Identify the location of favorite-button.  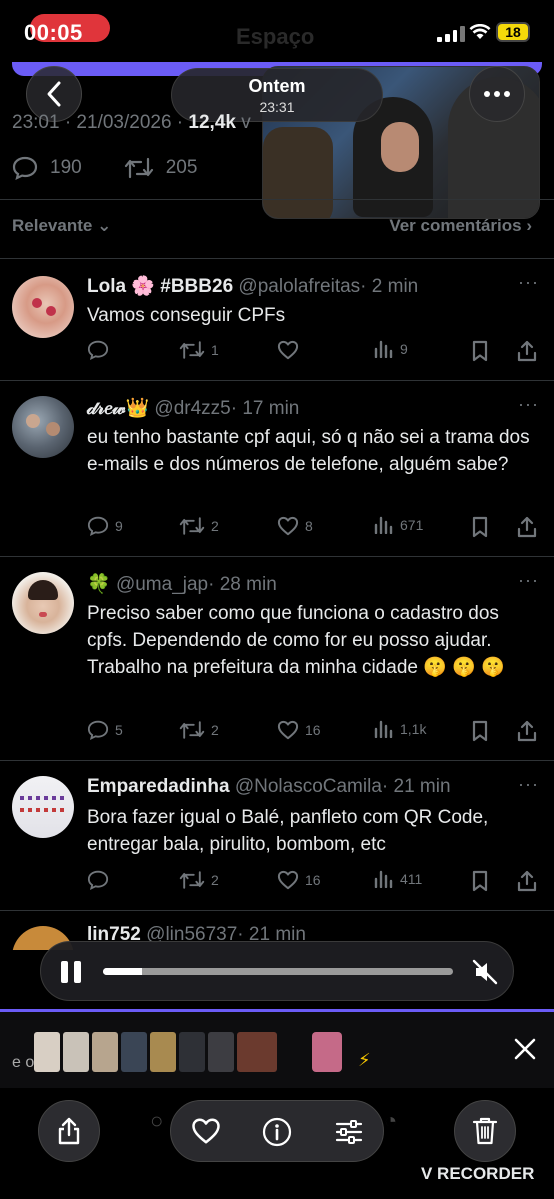
(206, 1133).